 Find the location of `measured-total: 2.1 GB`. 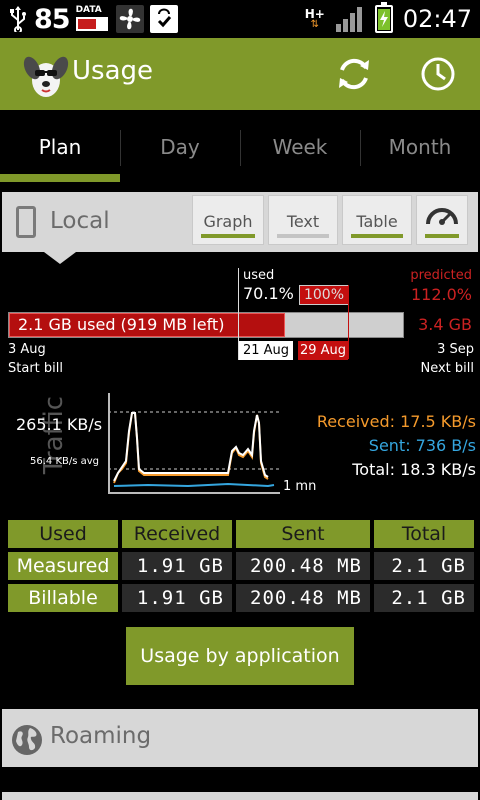

measured-total: 2.1 GB is located at coordinates (424, 566).